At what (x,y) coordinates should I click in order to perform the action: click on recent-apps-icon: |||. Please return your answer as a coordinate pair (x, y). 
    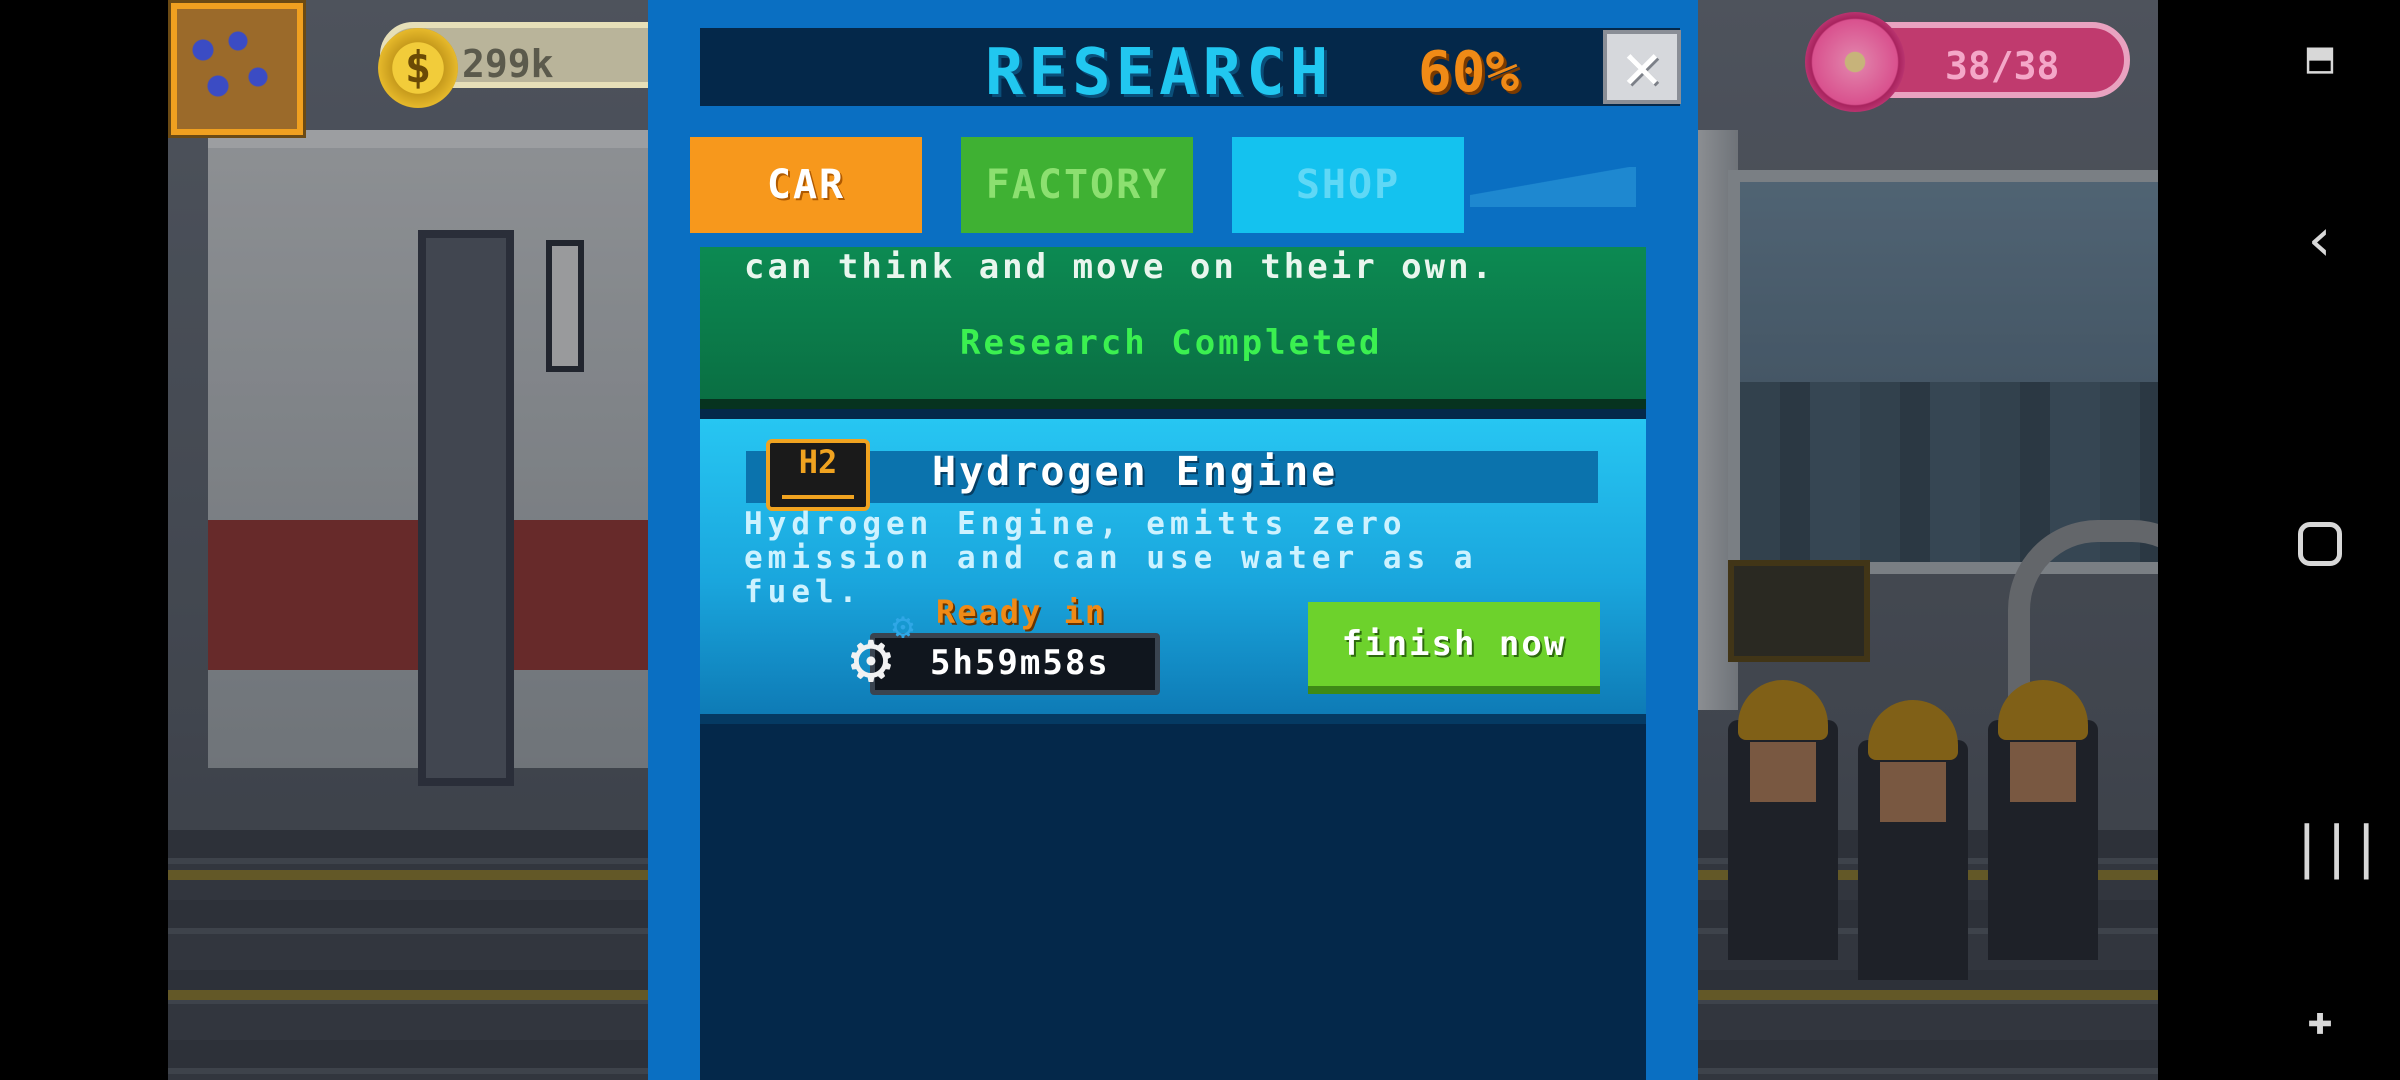
    Looking at the image, I should click on (2336, 848).